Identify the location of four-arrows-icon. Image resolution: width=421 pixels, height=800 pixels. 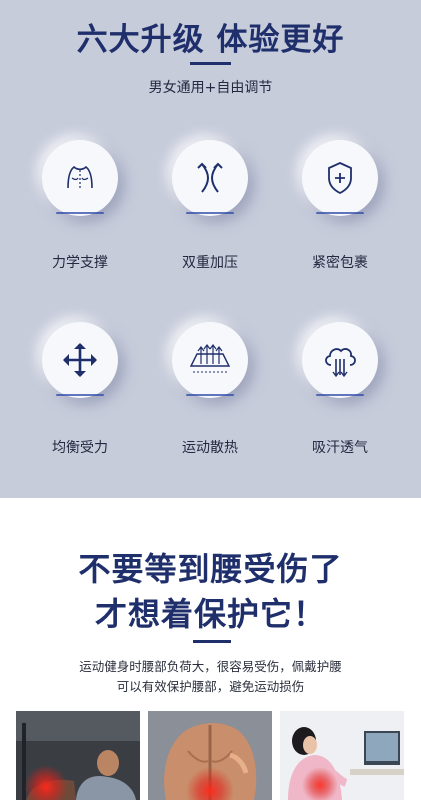
(80, 360).